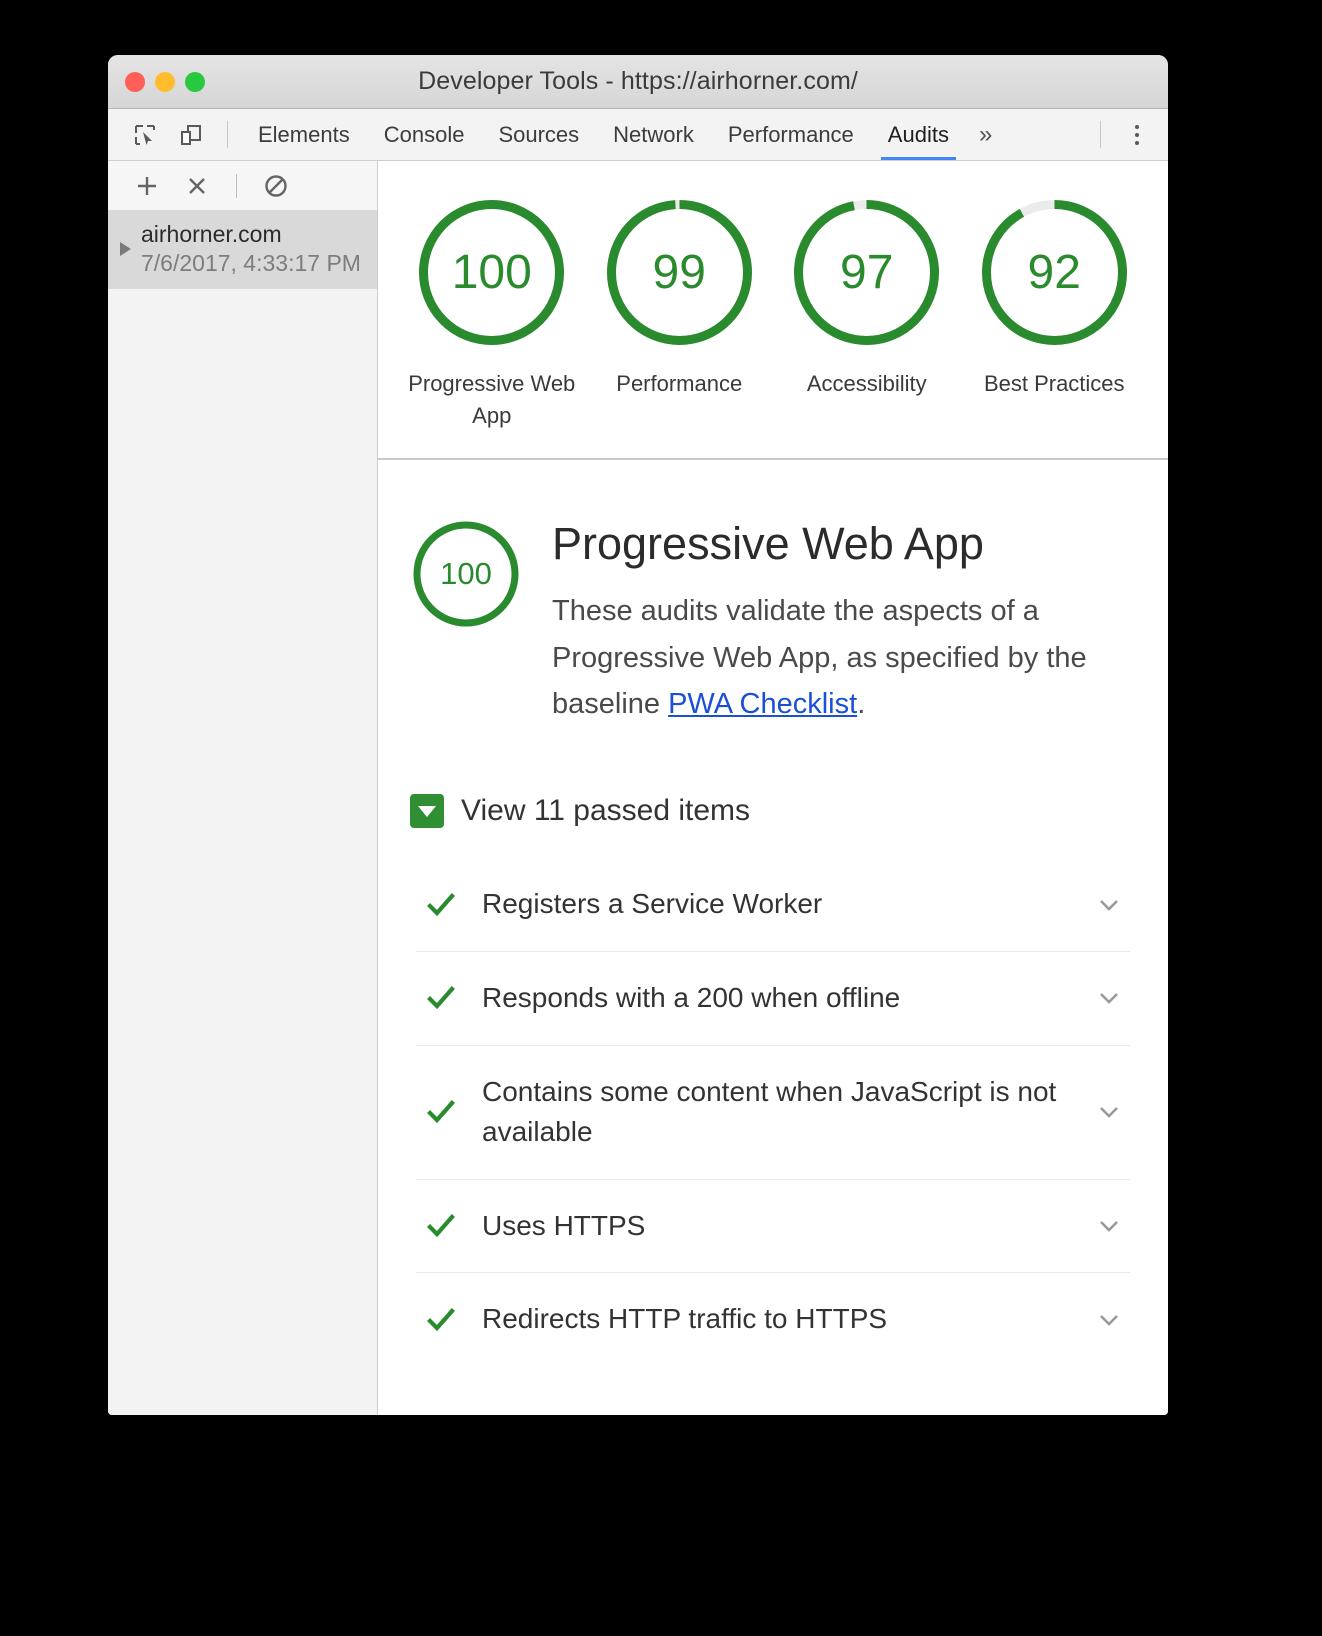 Image resolution: width=1322 pixels, height=1636 pixels. I want to click on gauge-best-practices: 92 Best Practices, so click(1054, 297).